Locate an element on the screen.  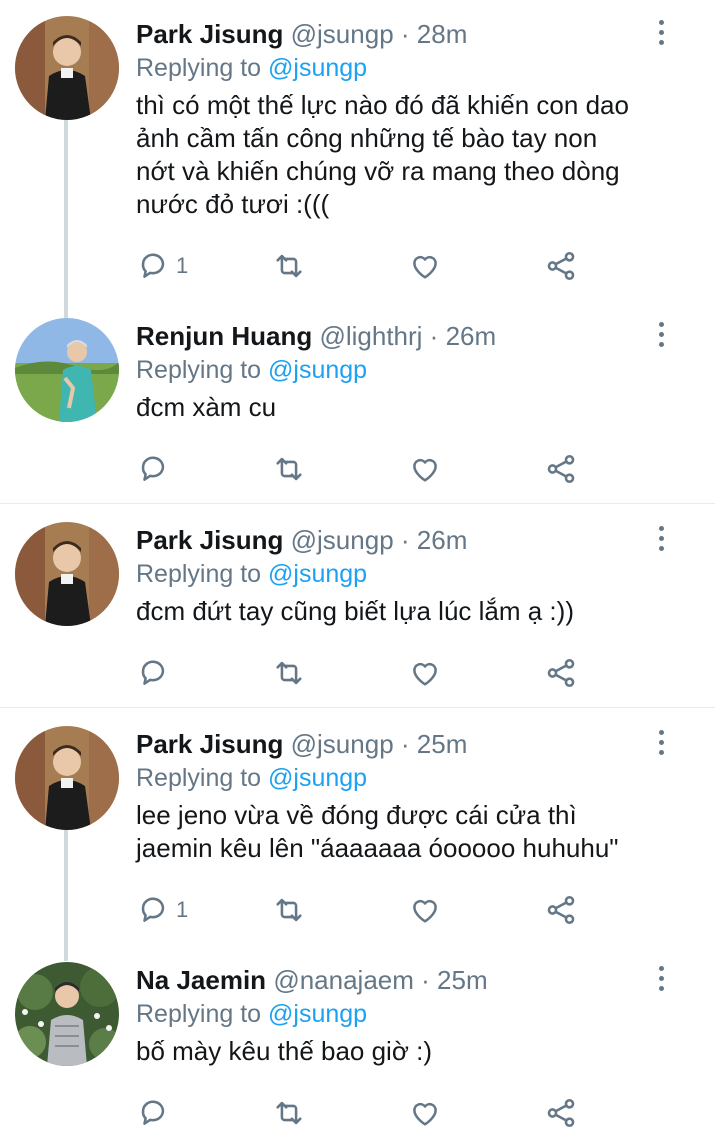
tweet-actions: 1 is located at coordinates (366, 266).